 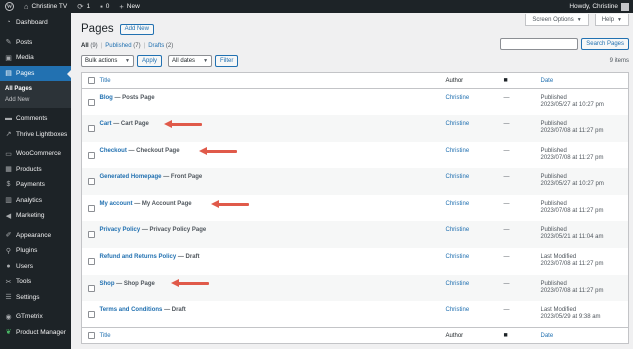 What do you see at coordinates (35, 333) in the screenshot?
I see `sidebar-item-product-manager: ❦ Product Manager` at bounding box center [35, 333].